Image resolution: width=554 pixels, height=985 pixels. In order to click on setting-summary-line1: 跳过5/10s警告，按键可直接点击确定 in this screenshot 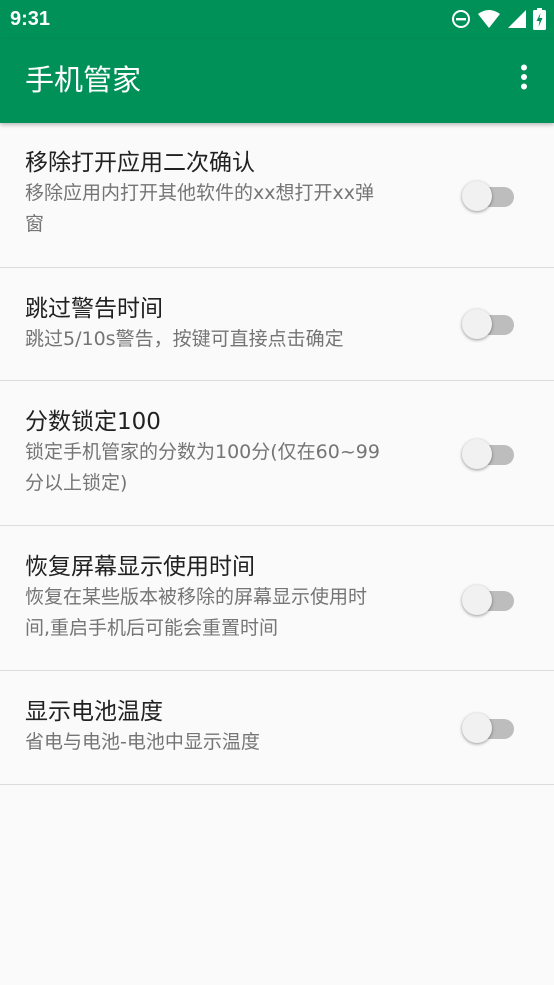, I will do `click(184, 339)`.